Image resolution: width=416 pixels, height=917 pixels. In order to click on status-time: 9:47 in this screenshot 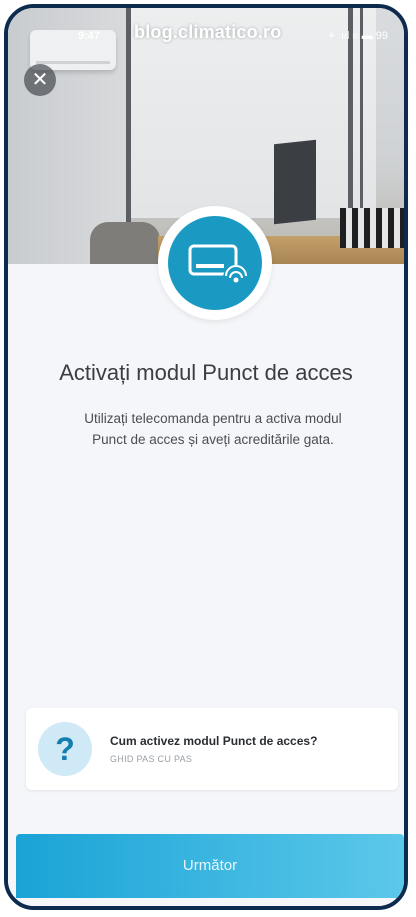, I will do `click(89, 36)`.